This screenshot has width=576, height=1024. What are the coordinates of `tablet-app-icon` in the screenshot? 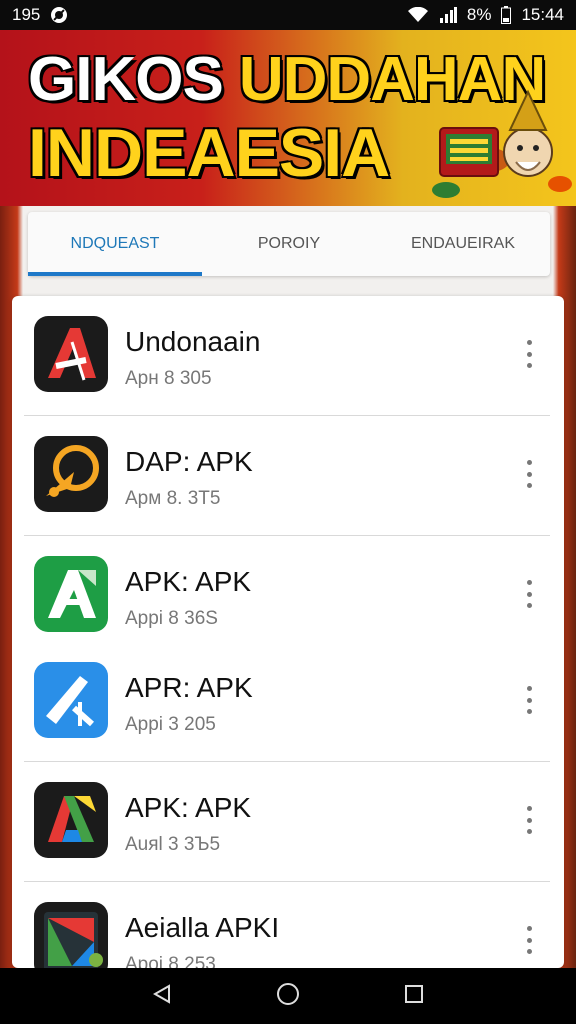 It's located at (71, 935).